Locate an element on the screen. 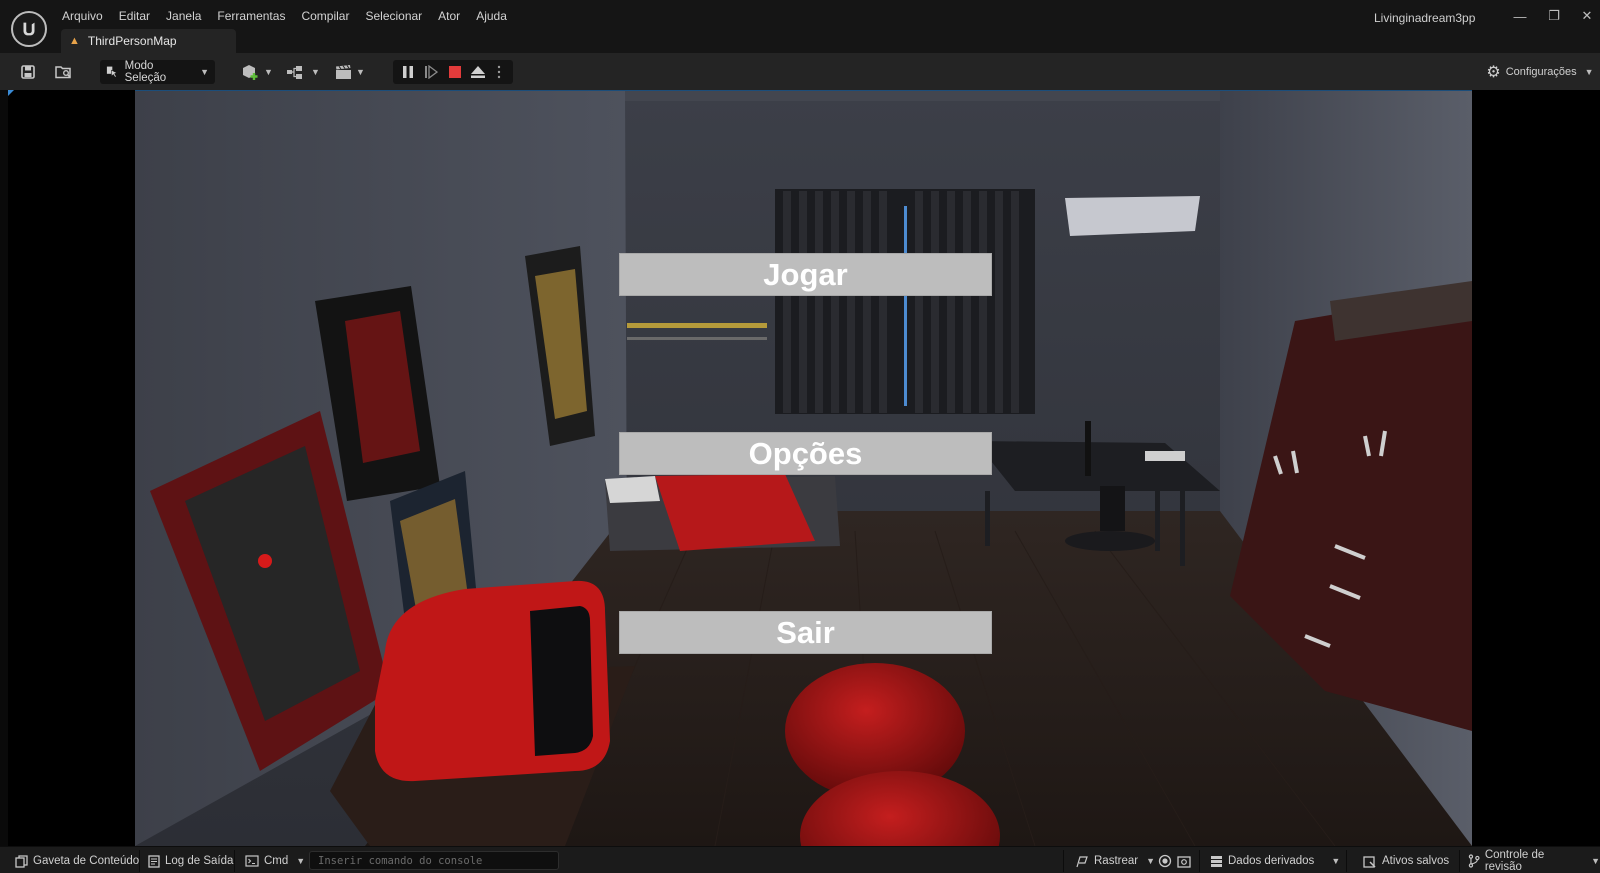 The image size is (1600, 873). menu-edit: Editar is located at coordinates (134, 17).